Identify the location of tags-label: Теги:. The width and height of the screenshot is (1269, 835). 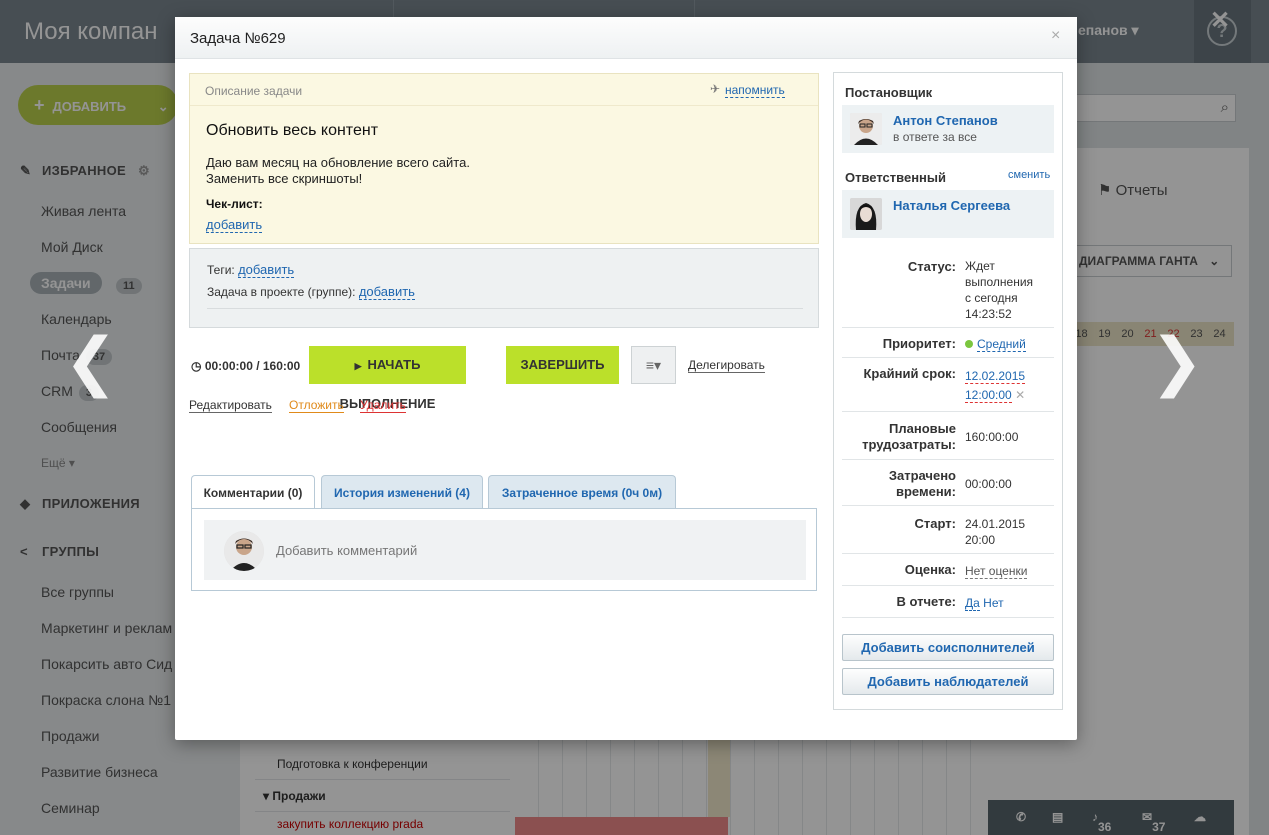
(221, 270).